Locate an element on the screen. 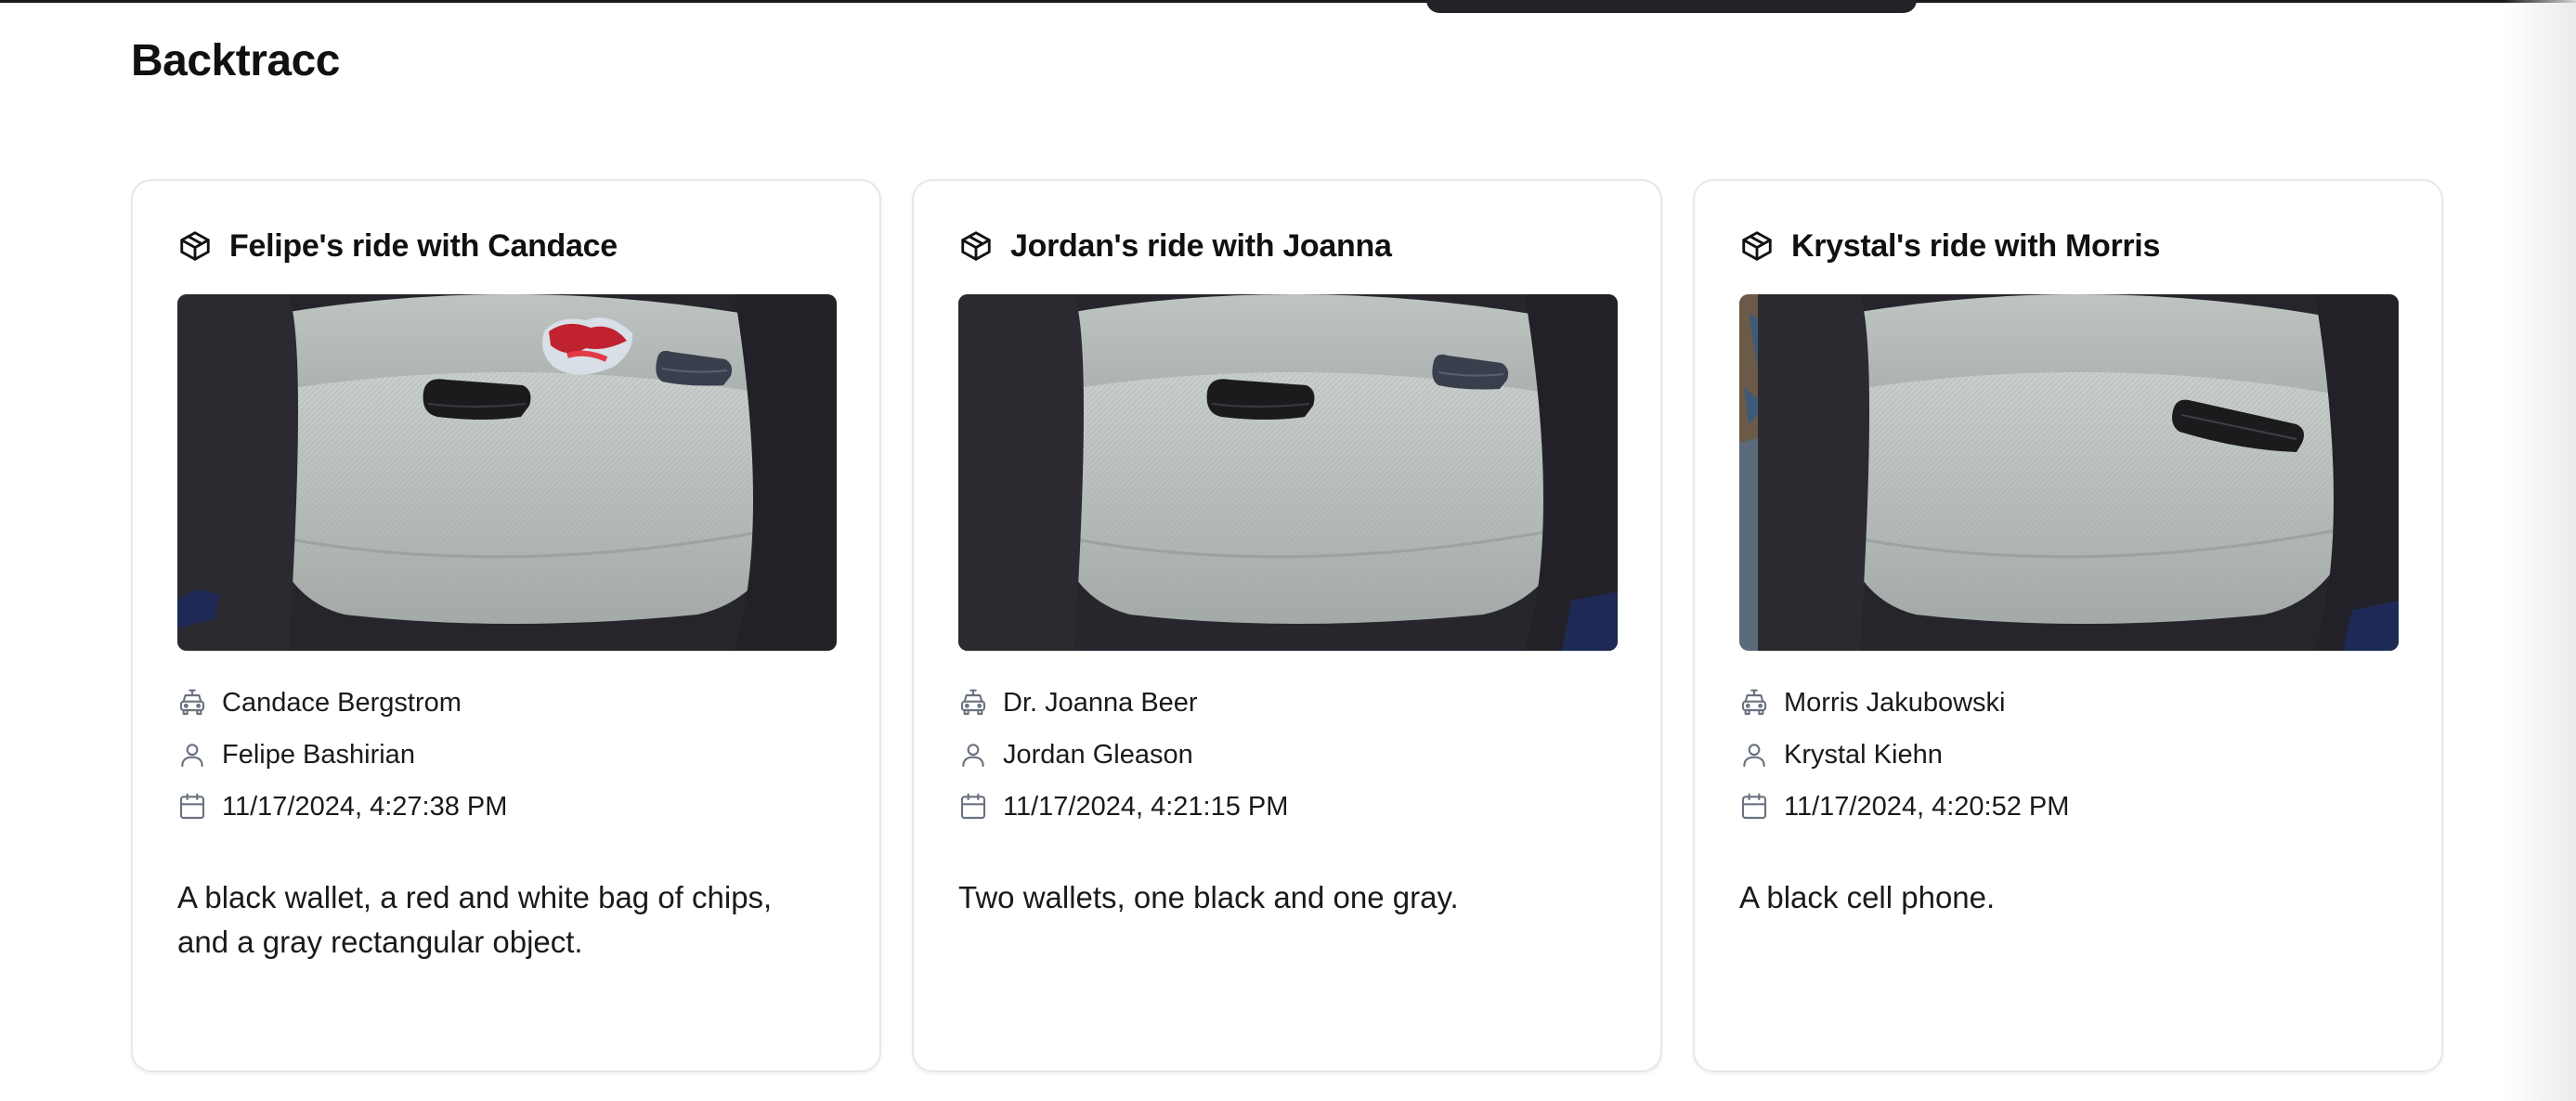 Image resolution: width=2576 pixels, height=1101 pixels. rider-row: Felipe Bashirian is located at coordinates (506, 755).